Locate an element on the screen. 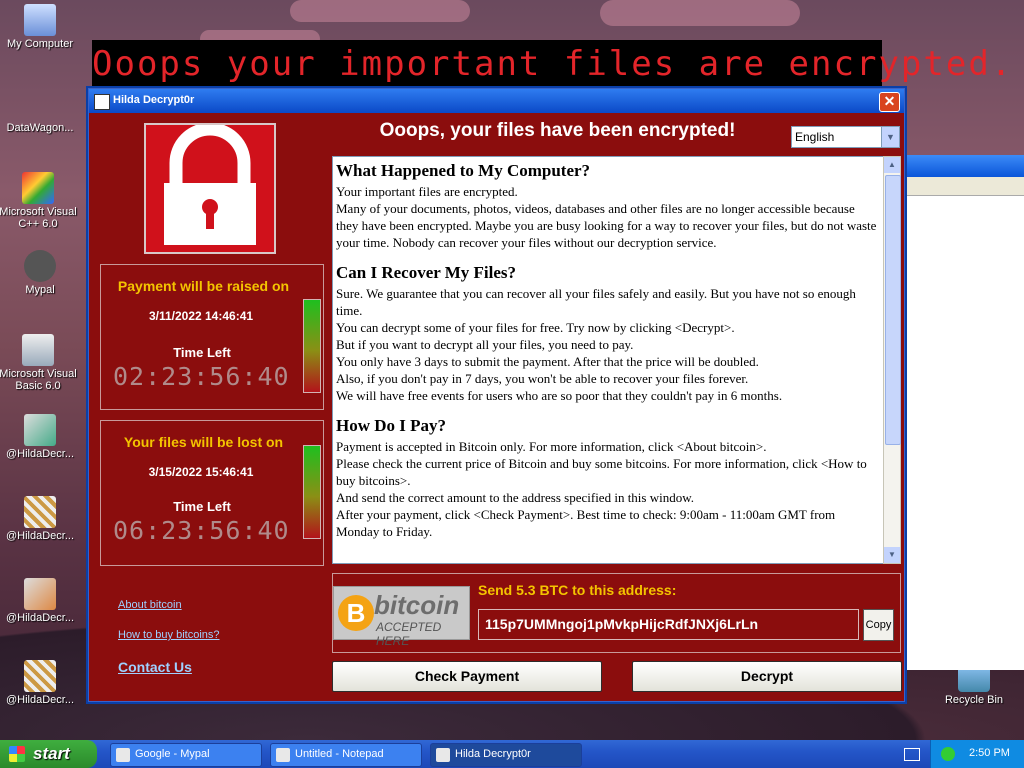 Image resolution: width=1024 pixels, height=768 pixels. section-heading: Can I Recover My Files? is located at coordinates (426, 272).